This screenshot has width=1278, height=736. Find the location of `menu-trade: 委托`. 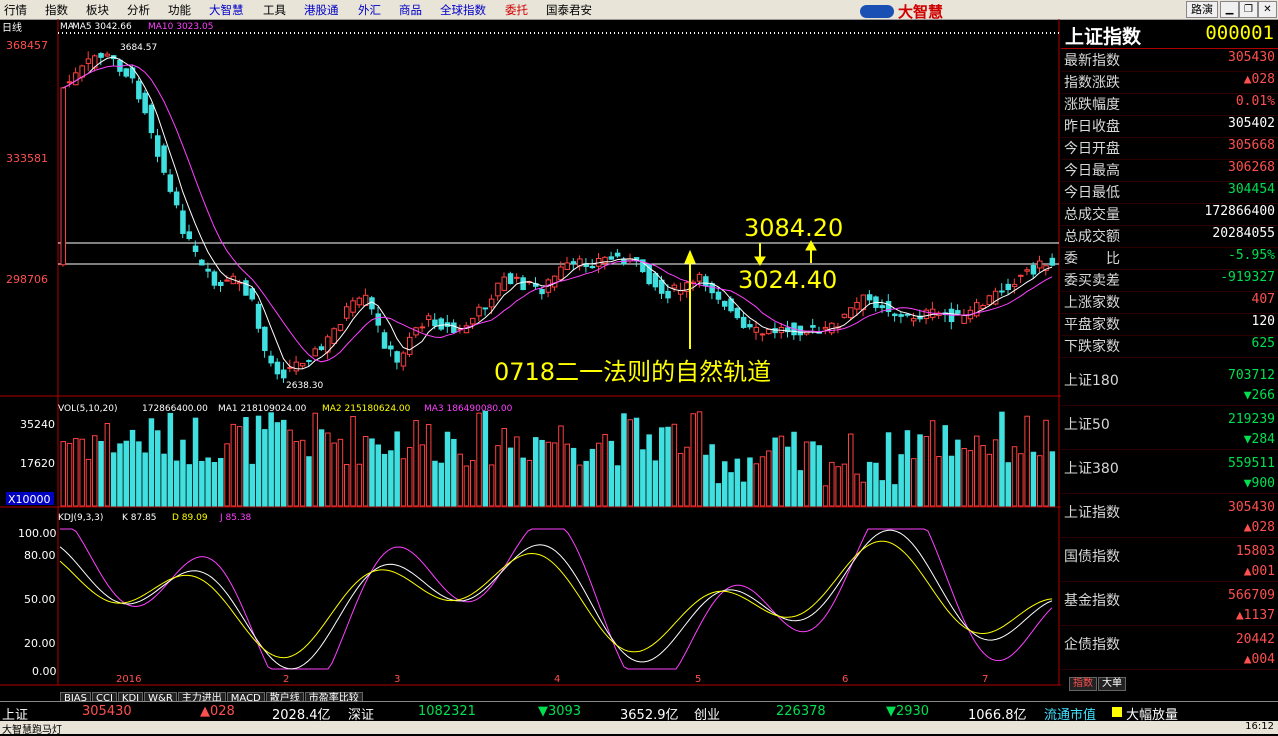

menu-trade: 委托 is located at coordinates (516, 10).